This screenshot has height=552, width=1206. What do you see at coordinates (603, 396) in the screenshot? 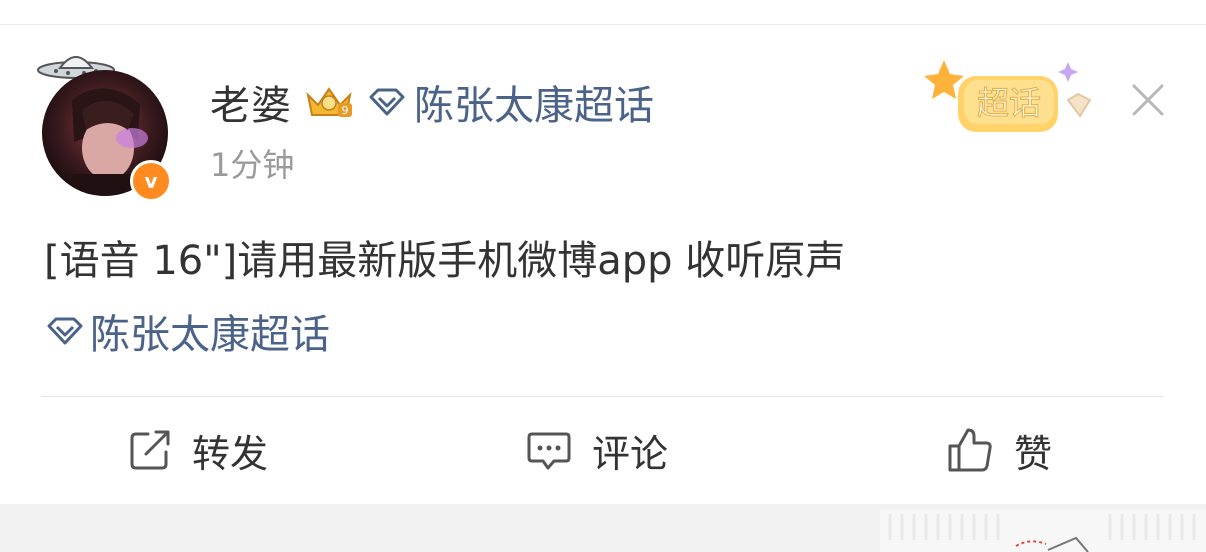
I see `action-divider` at bounding box center [603, 396].